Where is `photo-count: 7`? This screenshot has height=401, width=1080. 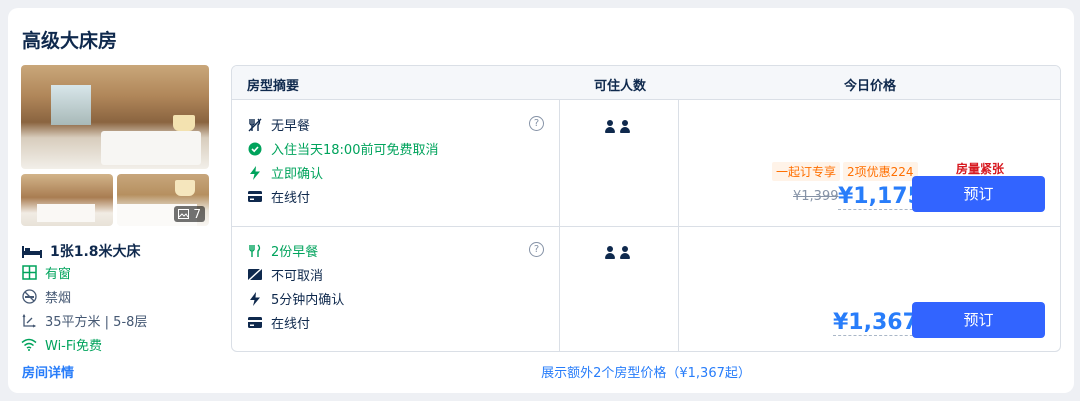 photo-count: 7 is located at coordinates (197, 214).